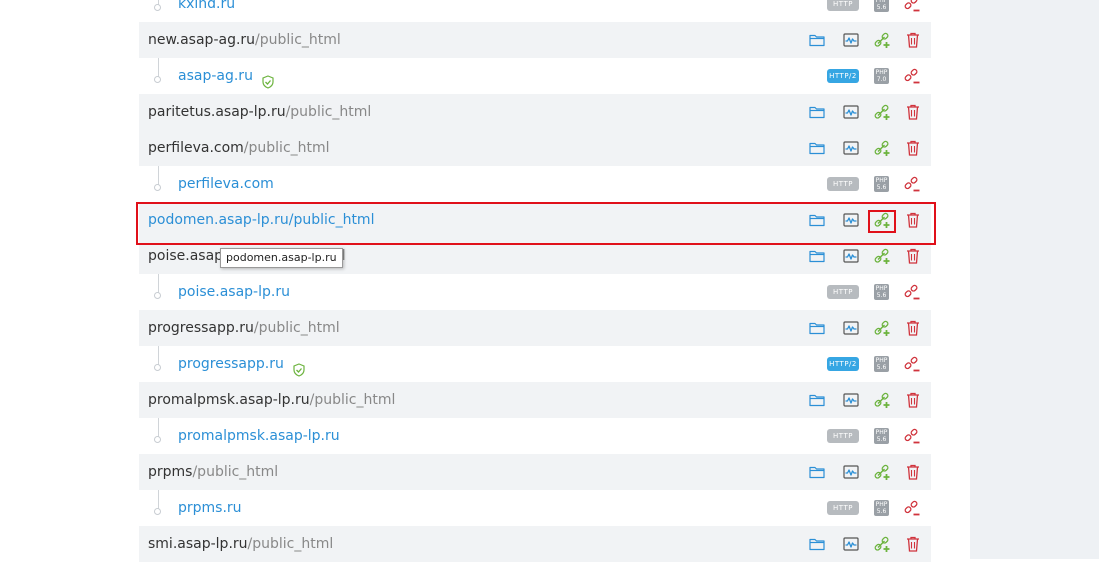 The image size is (1099, 562). What do you see at coordinates (210, 508) in the screenshot?
I see `domain-link: prpms.ru` at bounding box center [210, 508].